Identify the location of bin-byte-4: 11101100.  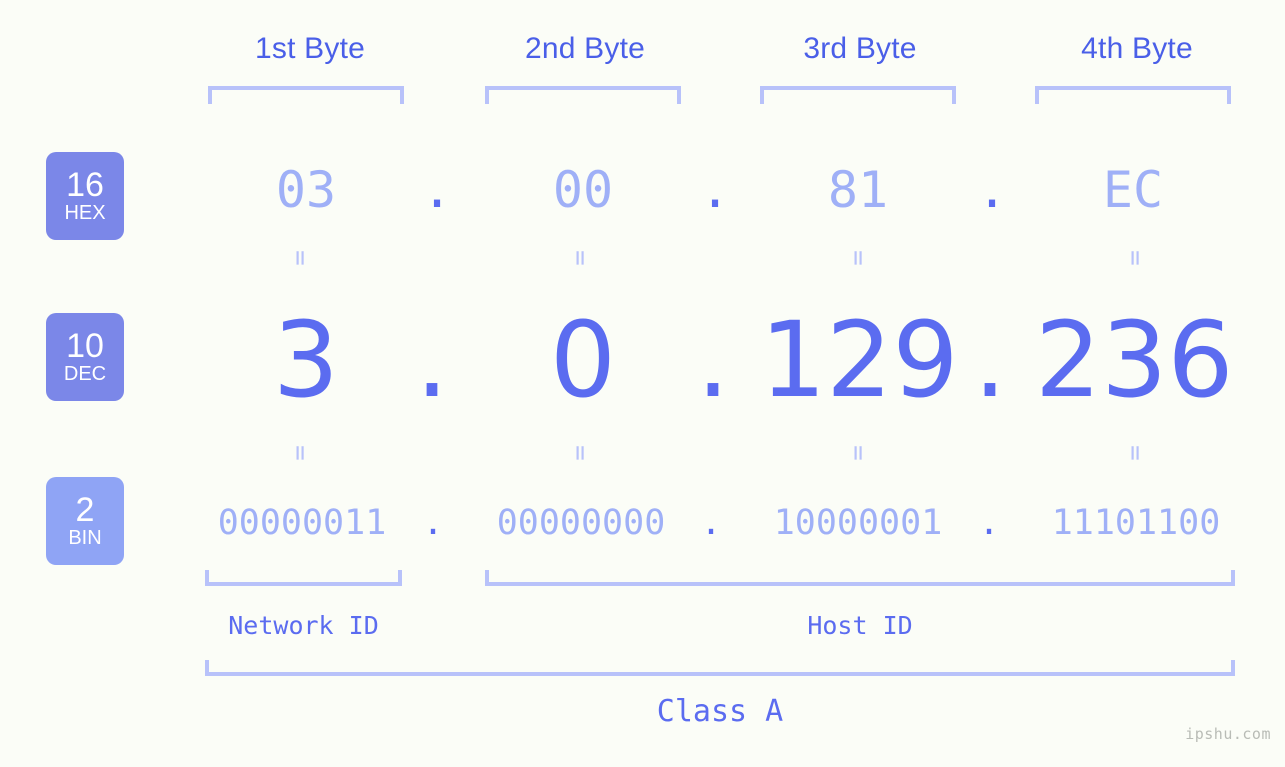
(1136, 523).